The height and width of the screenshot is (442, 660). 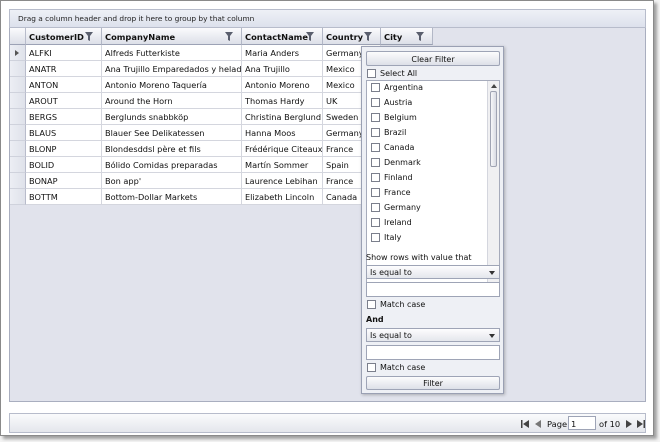 I want to click on operator-select-1: Is equal to, so click(x=433, y=272).